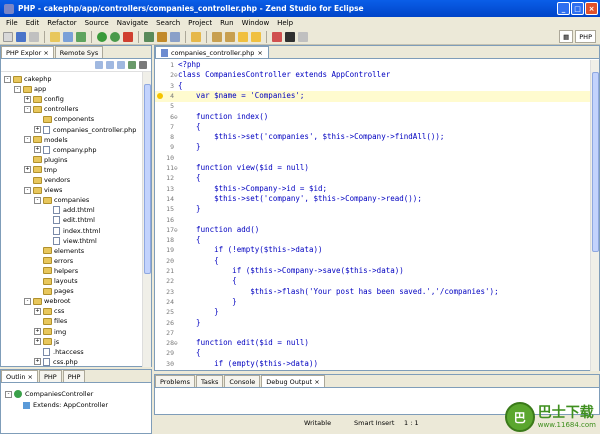 This screenshot has width=600, height=434. What do you see at coordinates (47, 180) in the screenshot?
I see `tree-item: vendors` at bounding box center [47, 180].